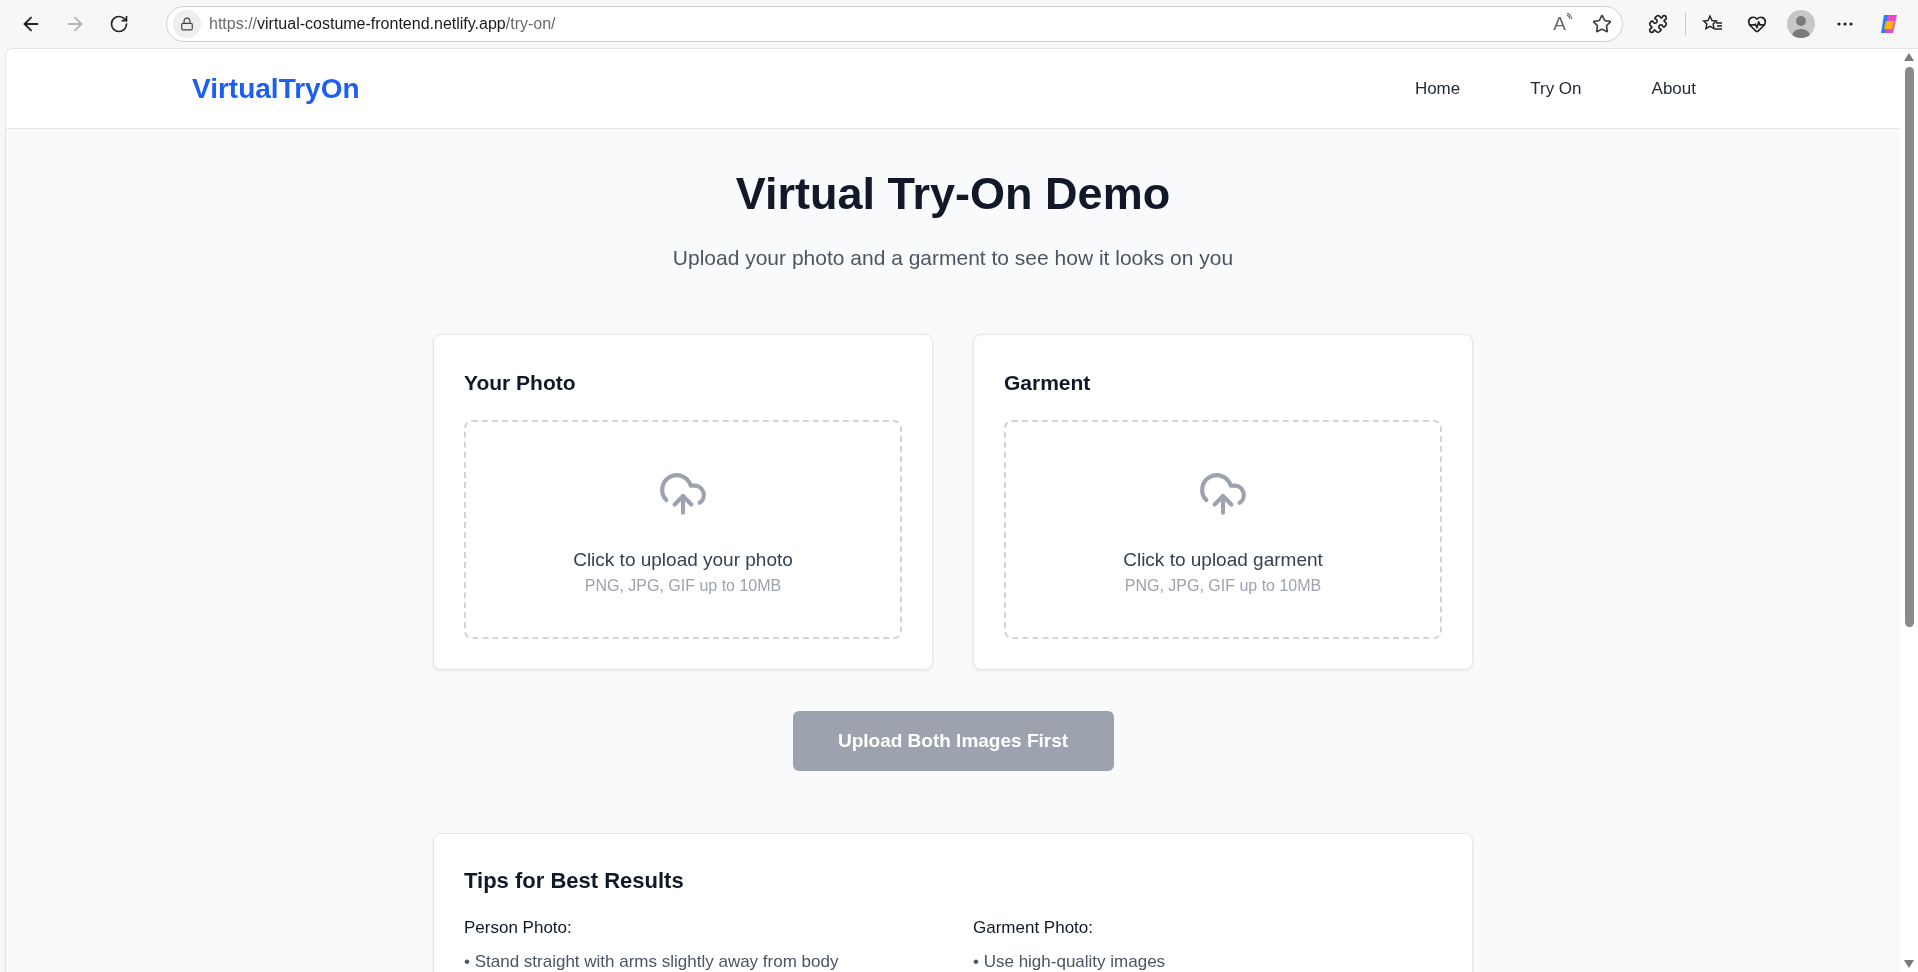 This screenshot has width=1918, height=972. Describe the element at coordinates (518, 928) in the screenshot. I see `tips-heading: Person Photo:` at that location.